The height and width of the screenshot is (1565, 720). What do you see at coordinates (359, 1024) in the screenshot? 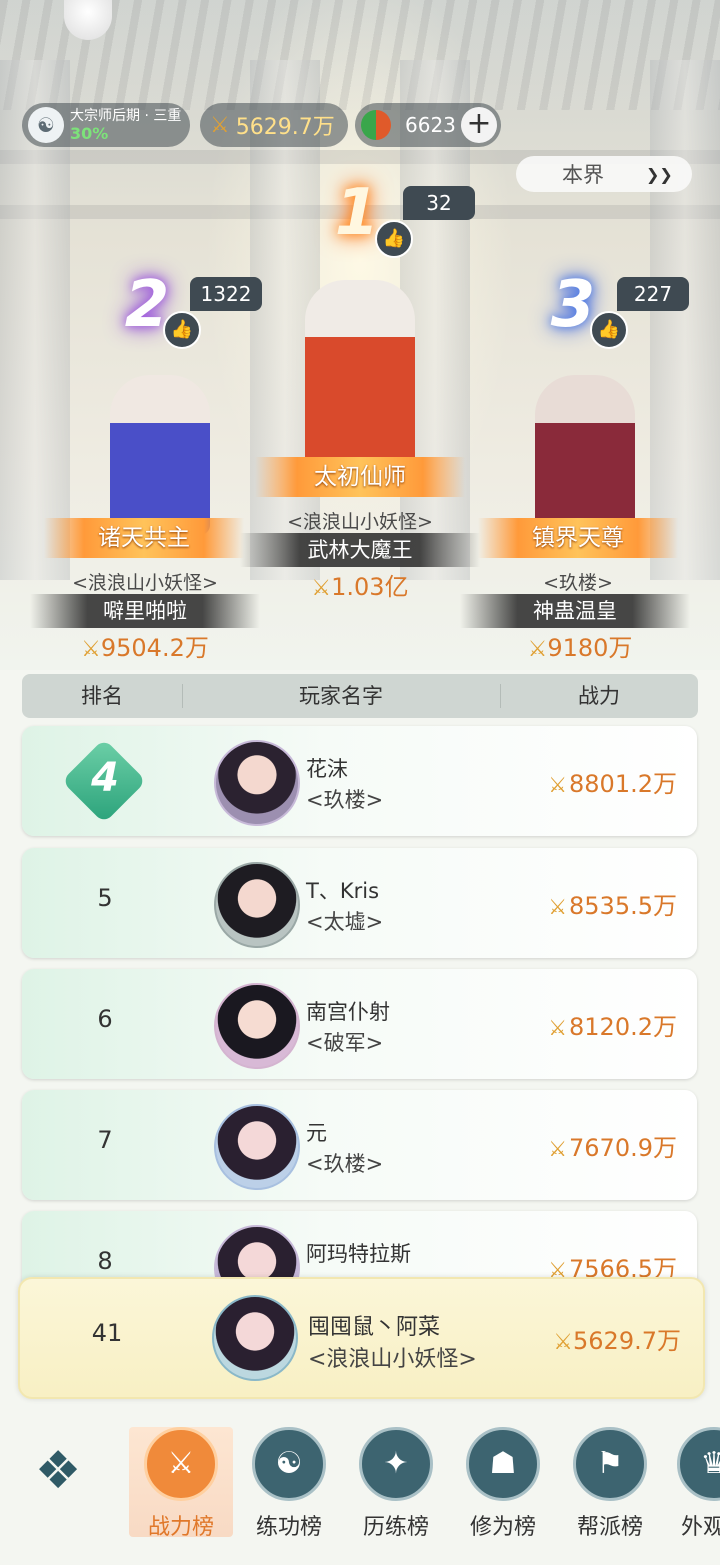
I see `table-row: 6 南宫仆射 <破军> ⚔8120.2万` at bounding box center [359, 1024].